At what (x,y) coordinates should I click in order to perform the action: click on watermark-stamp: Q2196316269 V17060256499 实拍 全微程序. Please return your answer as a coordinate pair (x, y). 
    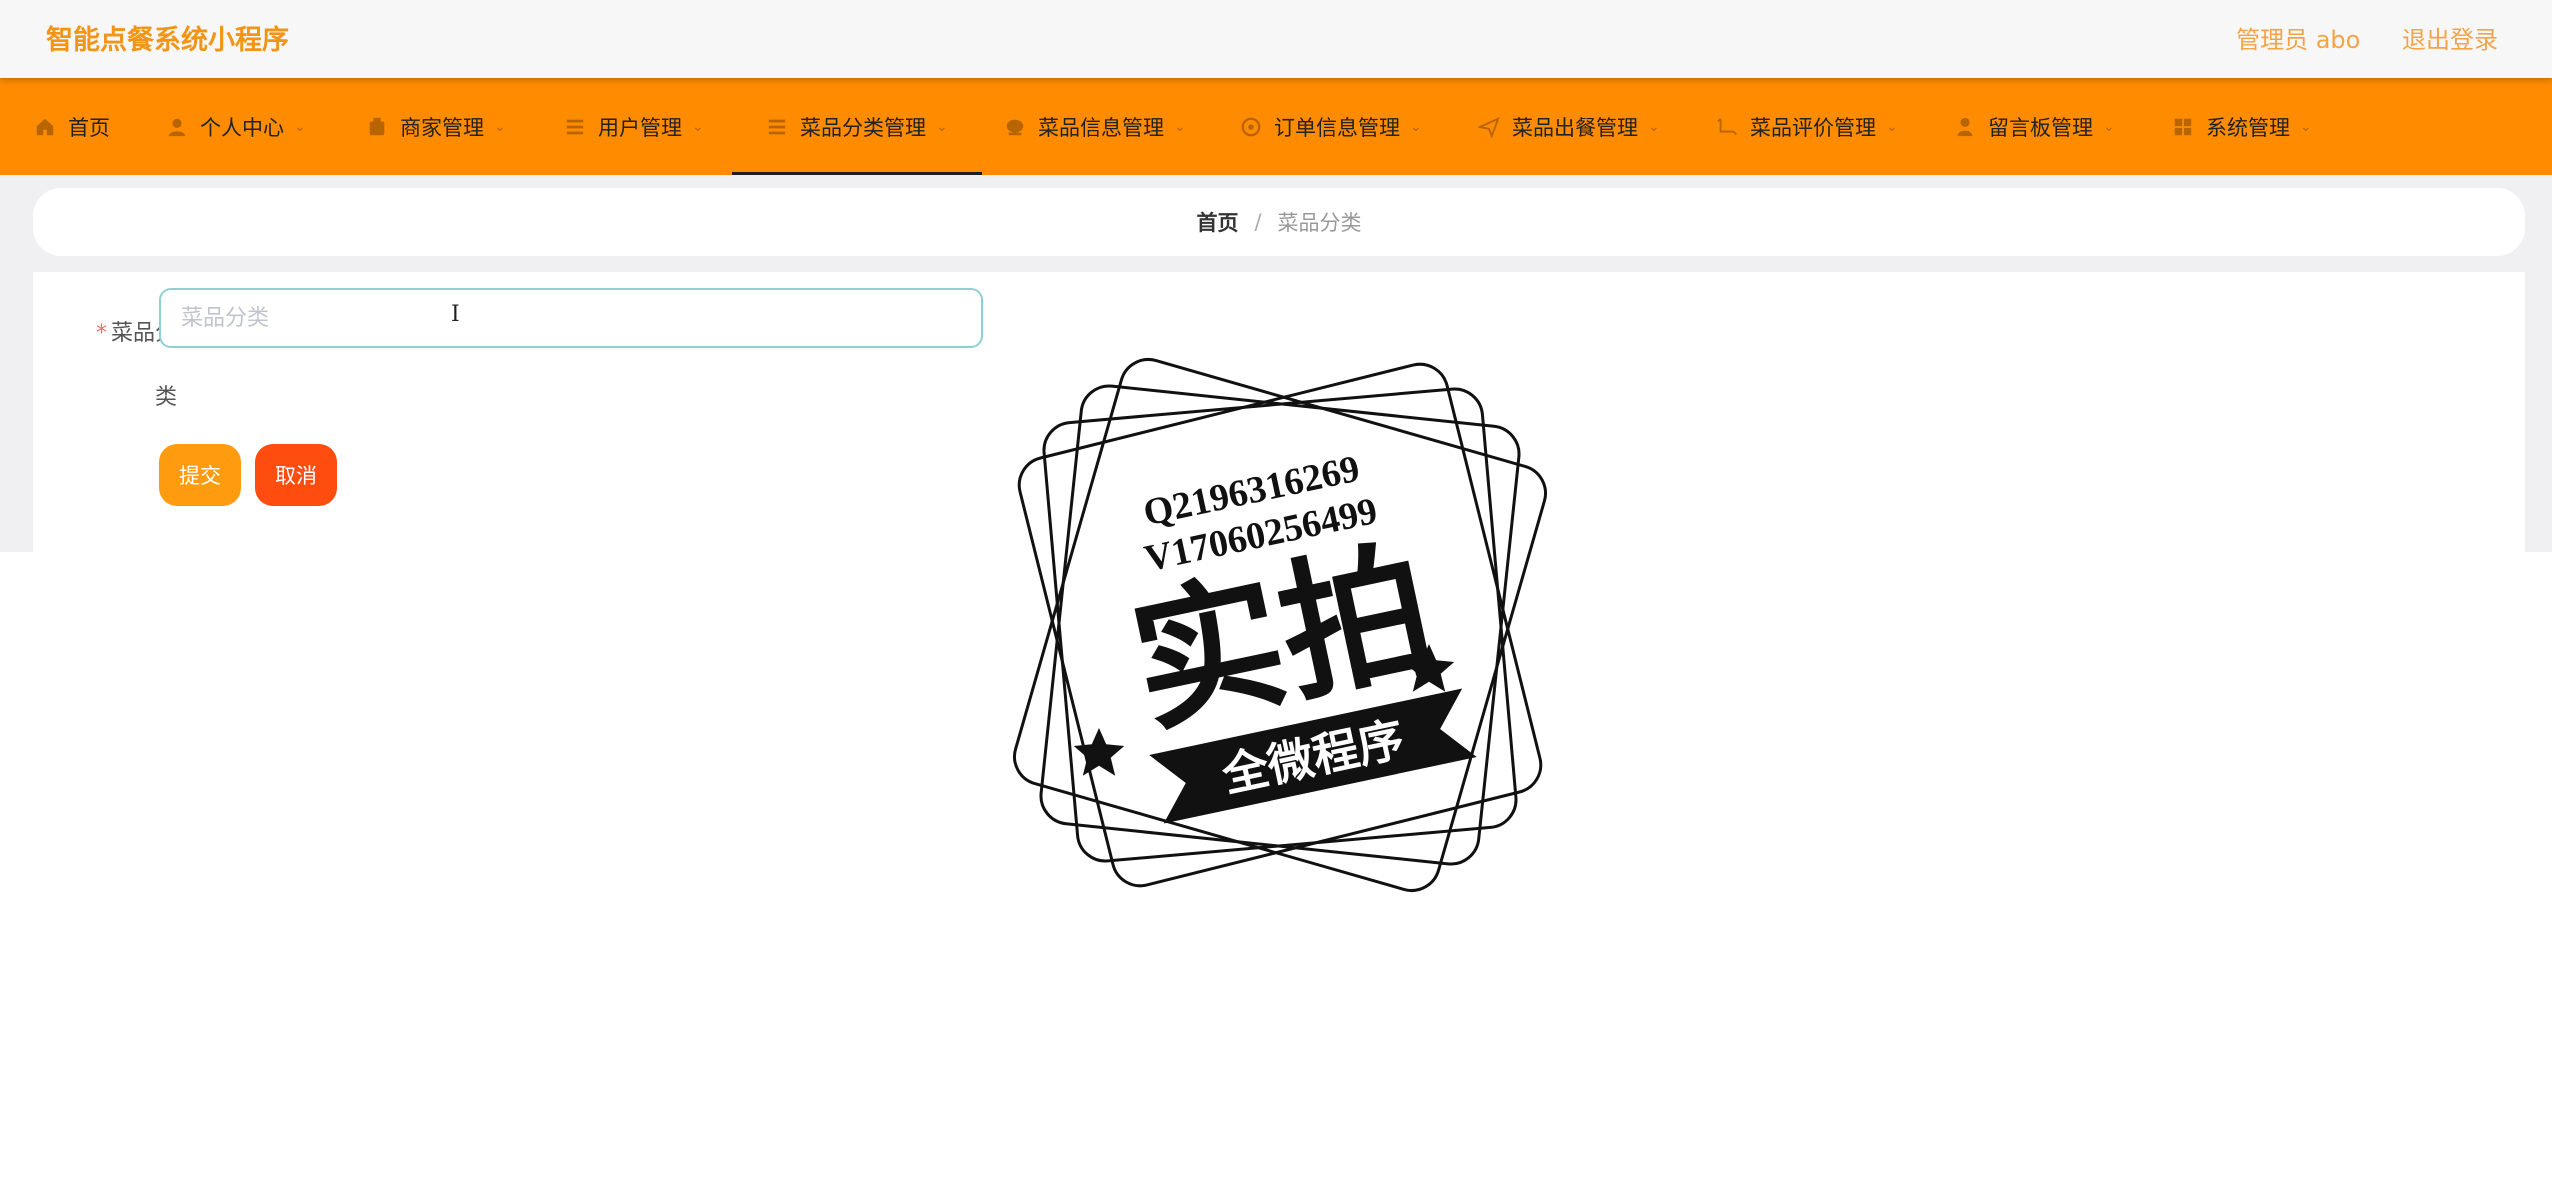
    Looking at the image, I should click on (1280, 625).